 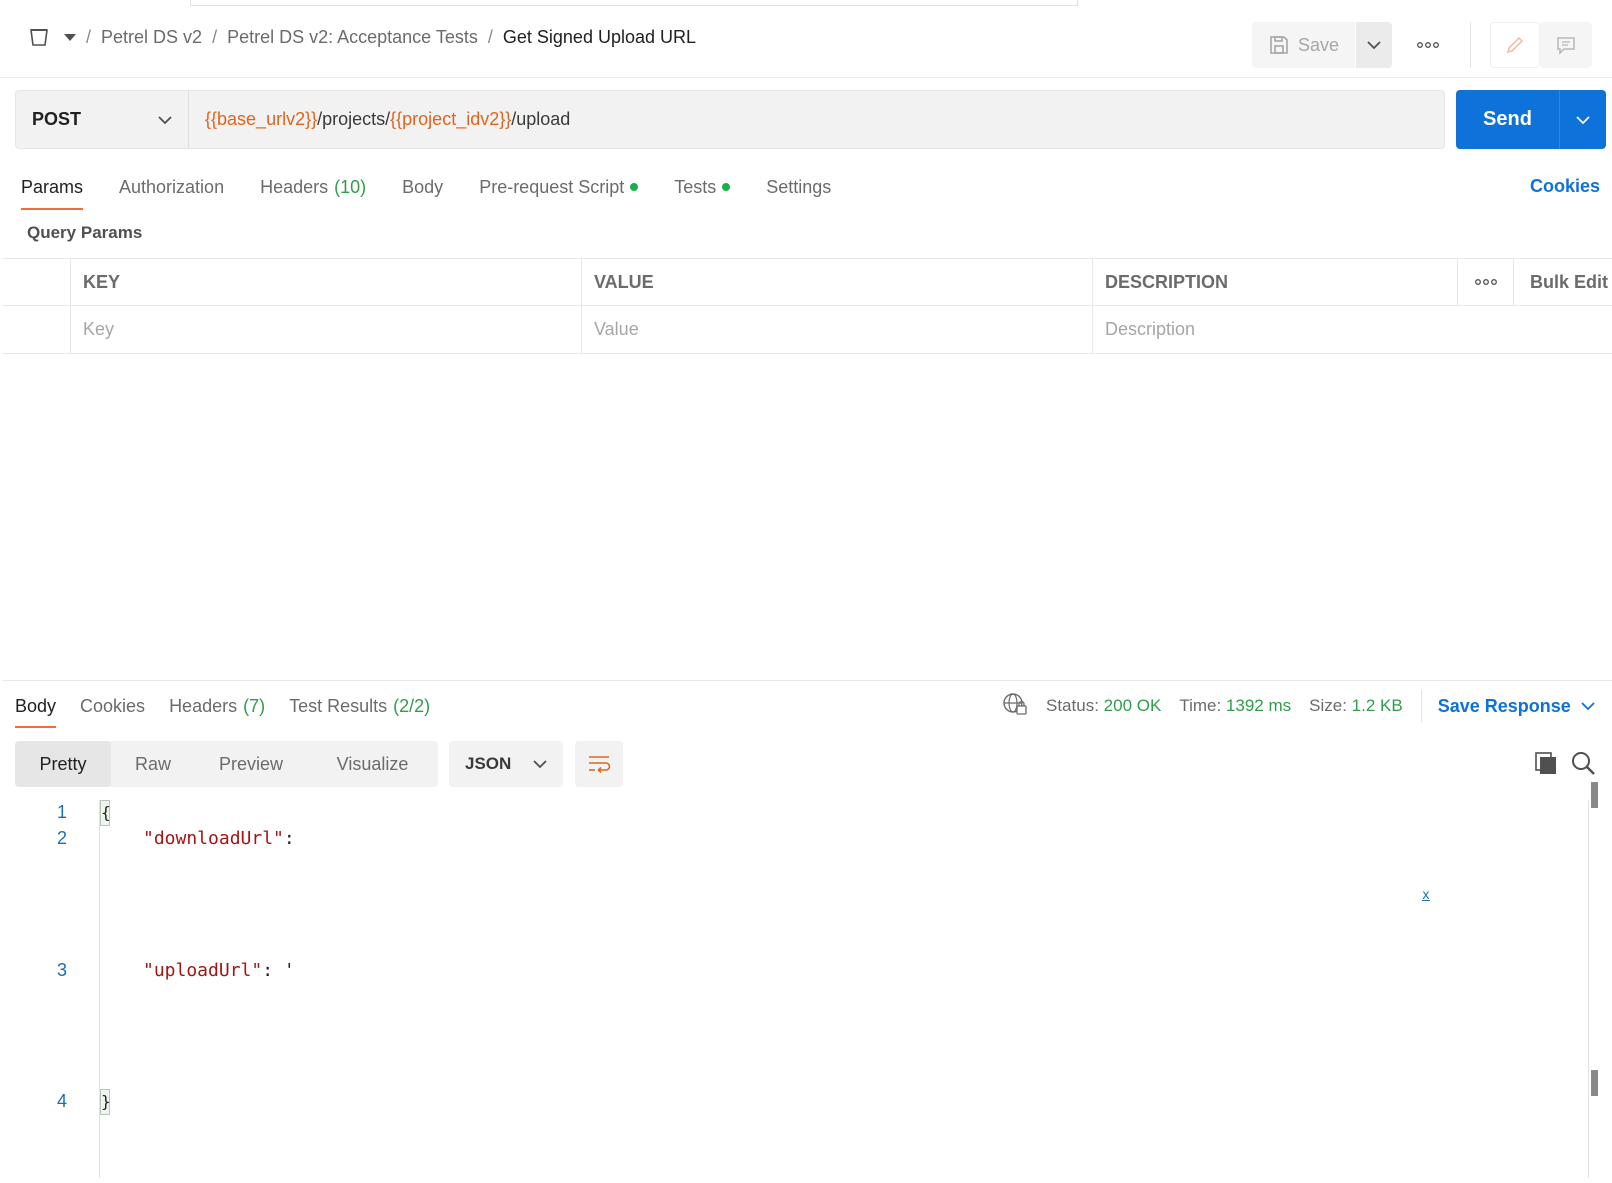 What do you see at coordinates (450, 119) in the screenshot?
I see `url-variable: {{project_idv2}}` at bounding box center [450, 119].